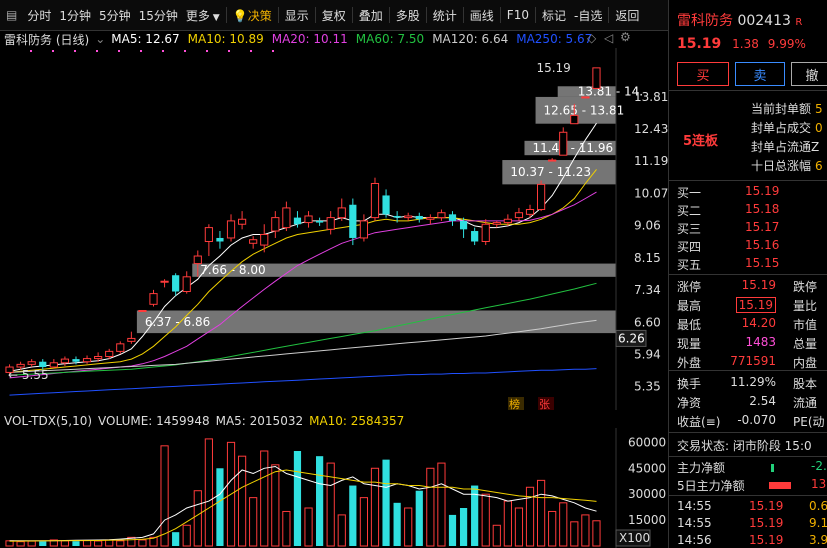 This screenshot has width=827, height=548. I want to click on seal-info-label: 当前封单额, so click(781, 109).